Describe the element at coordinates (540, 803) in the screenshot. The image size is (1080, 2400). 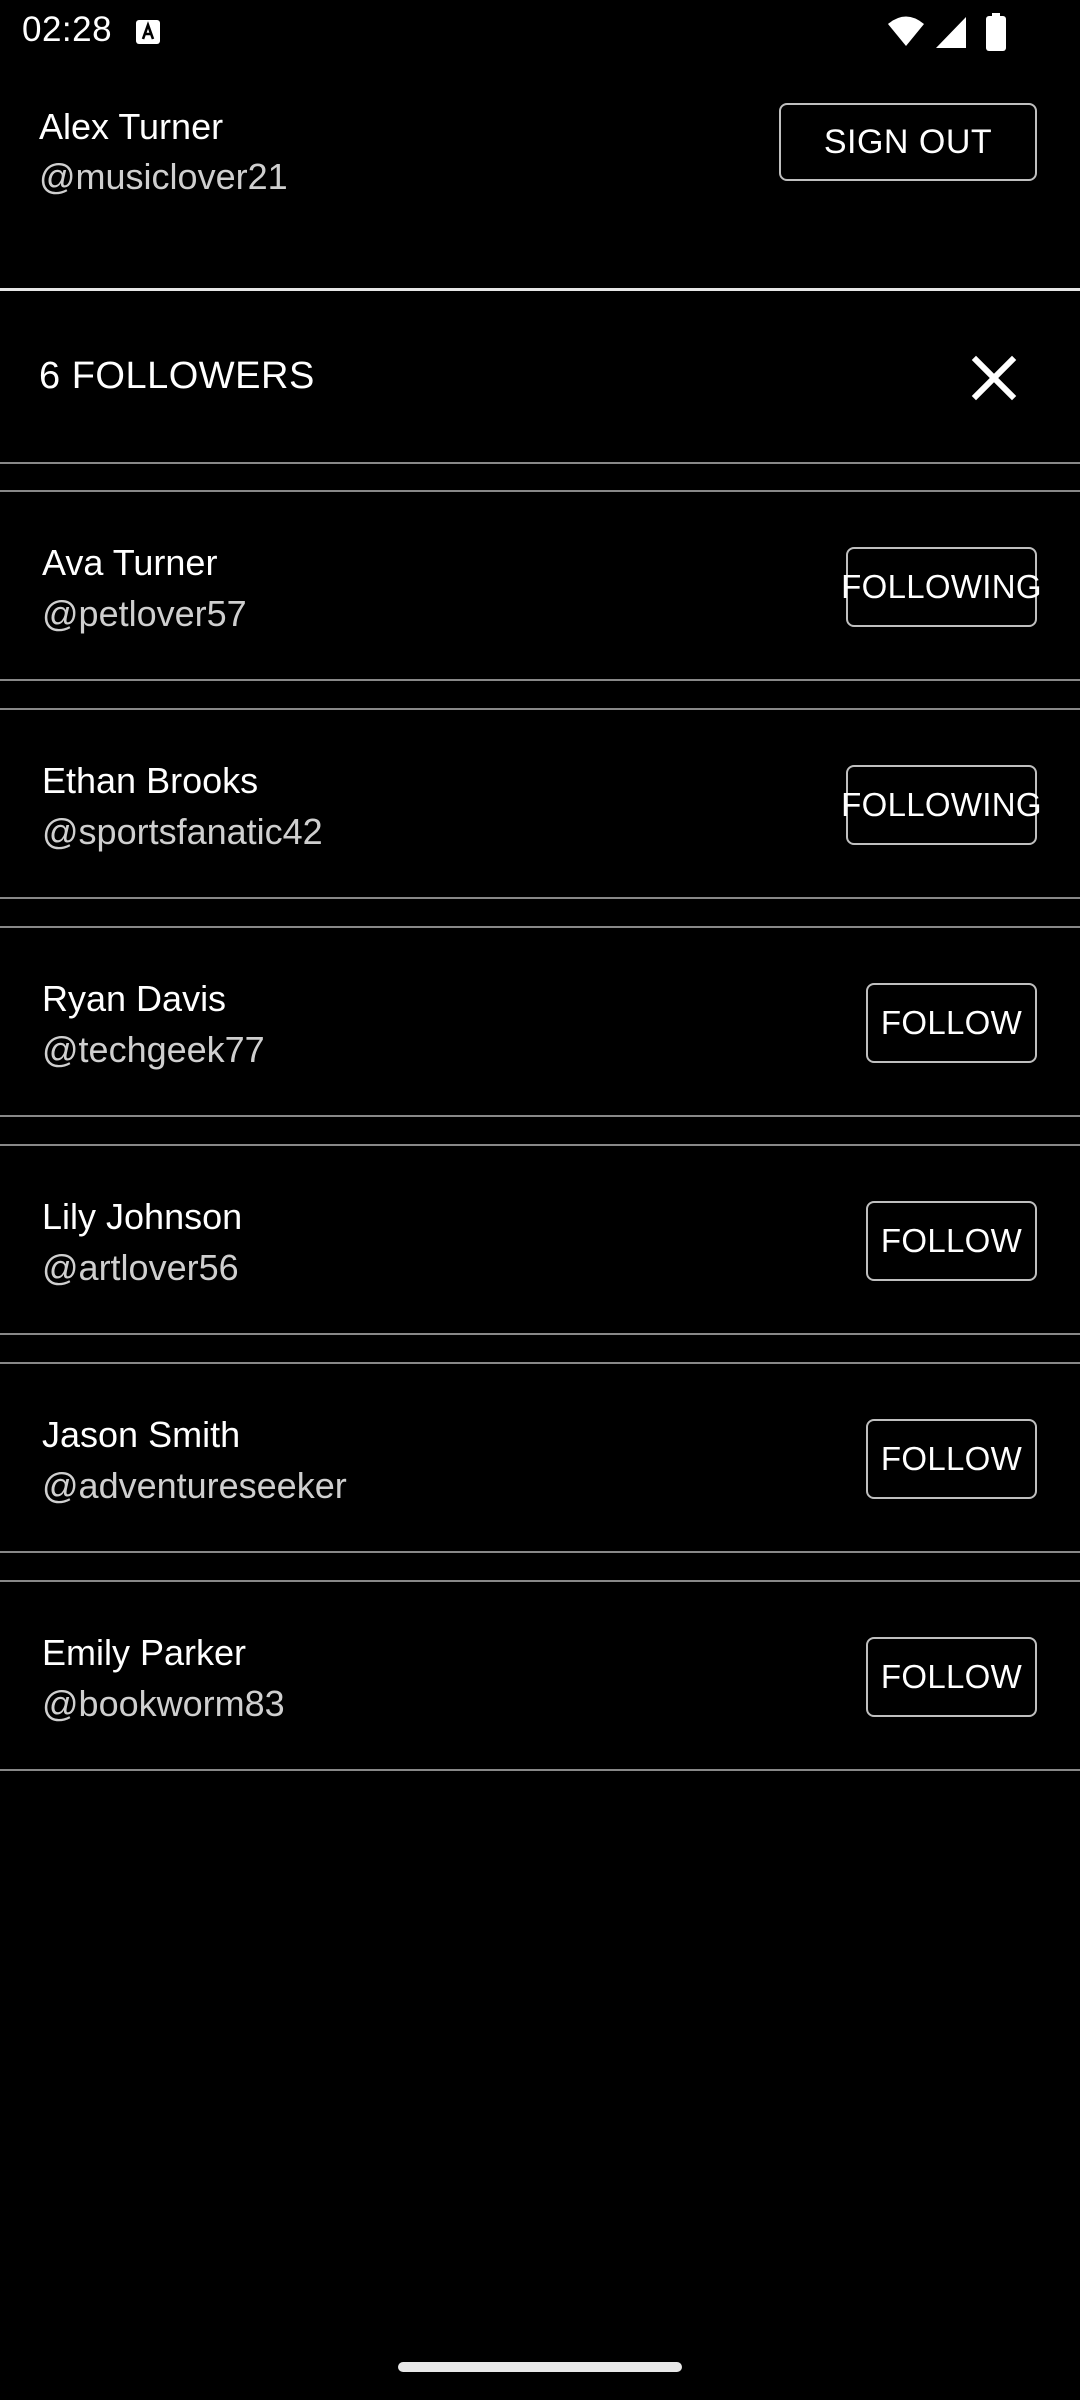
I see `follower-item: Ethan Brooks @sportsfanatic42 FOLLOWING` at that location.